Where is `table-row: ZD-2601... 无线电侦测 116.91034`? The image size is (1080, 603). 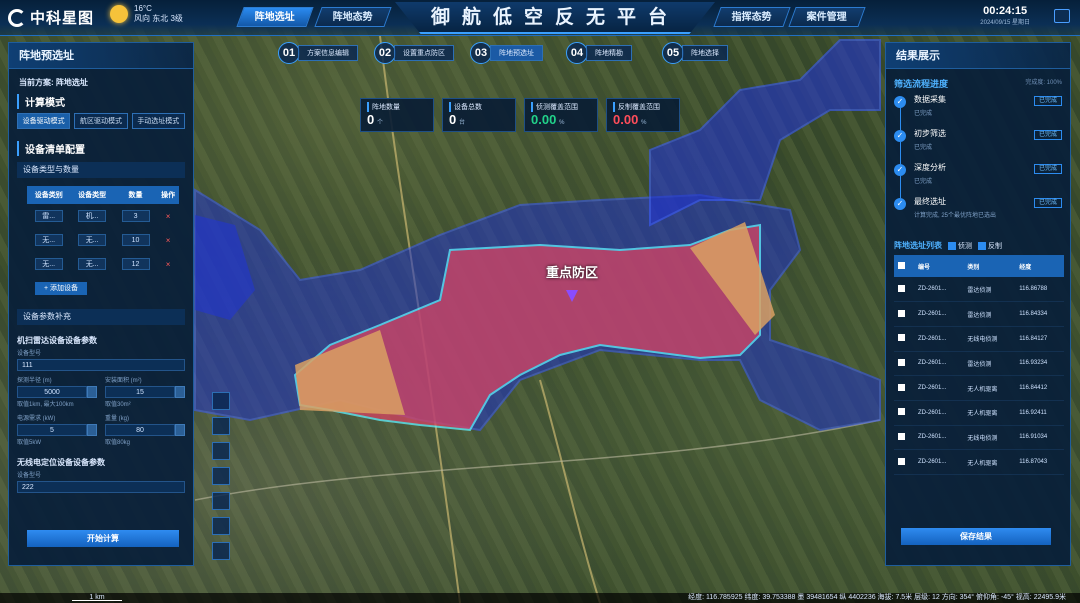 table-row: ZD-2601... 无线电侦测 116.91034 is located at coordinates (979, 438).